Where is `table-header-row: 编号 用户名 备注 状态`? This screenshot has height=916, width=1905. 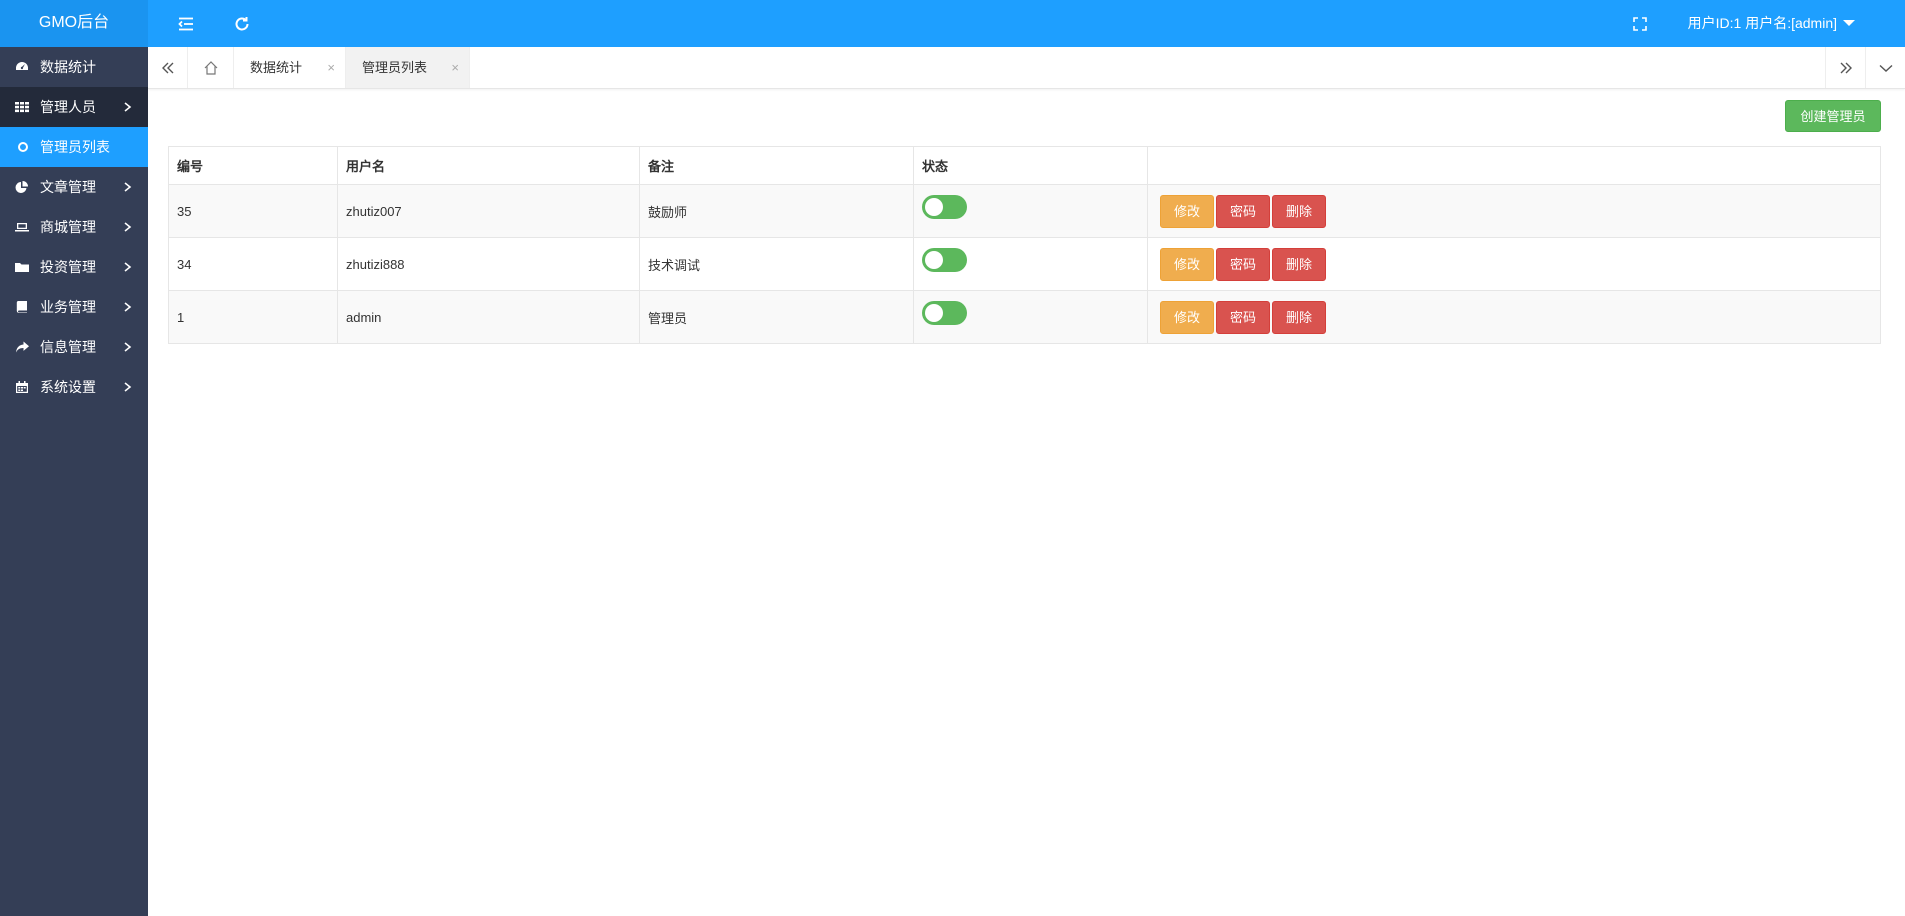
table-header-row: 编号 用户名 备注 状态 is located at coordinates (1024, 165).